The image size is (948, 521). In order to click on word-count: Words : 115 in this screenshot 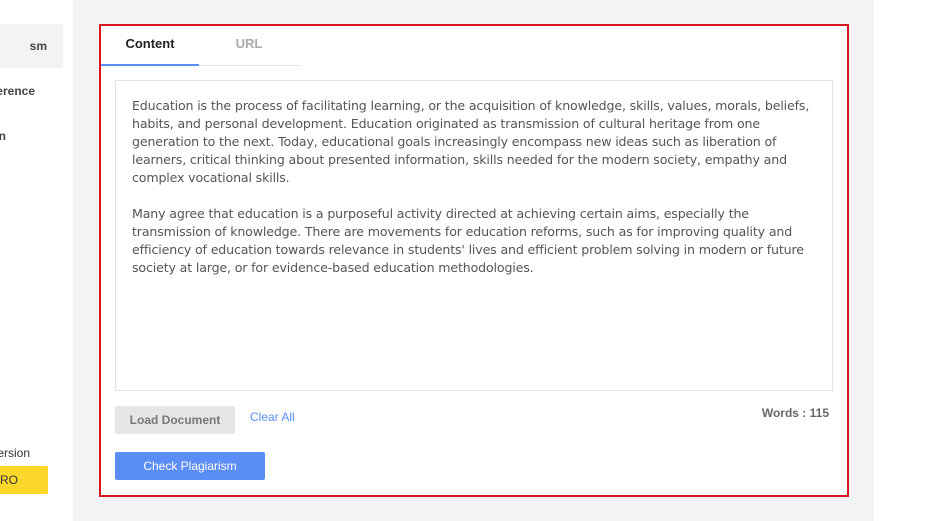, I will do `click(795, 413)`.